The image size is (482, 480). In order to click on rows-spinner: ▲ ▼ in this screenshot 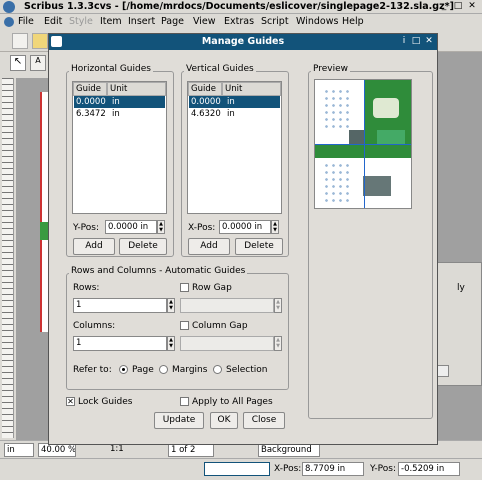, I will do `click(171, 305)`.